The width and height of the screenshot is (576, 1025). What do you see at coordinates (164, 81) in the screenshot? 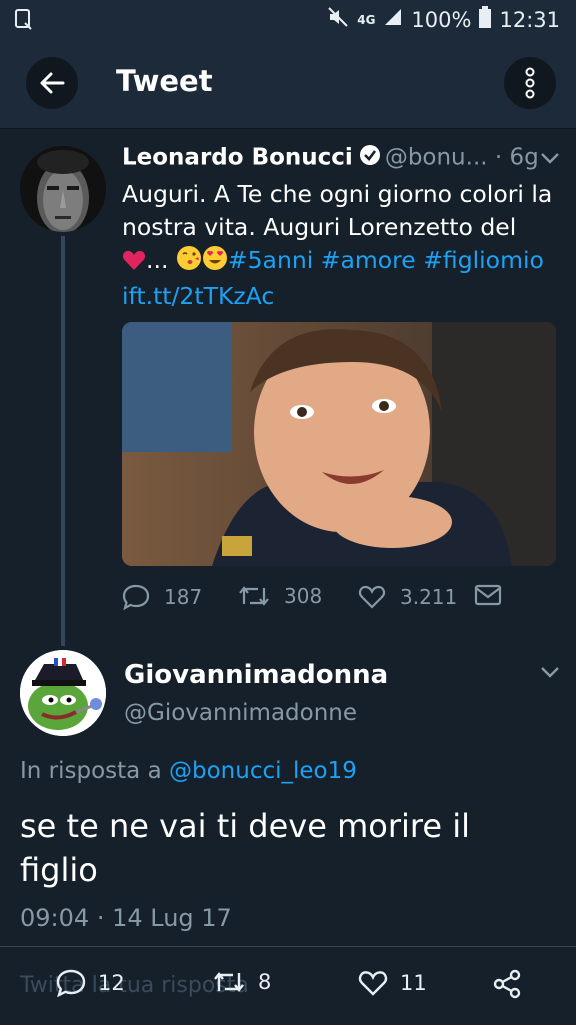
I see `page-title: Tweet` at bounding box center [164, 81].